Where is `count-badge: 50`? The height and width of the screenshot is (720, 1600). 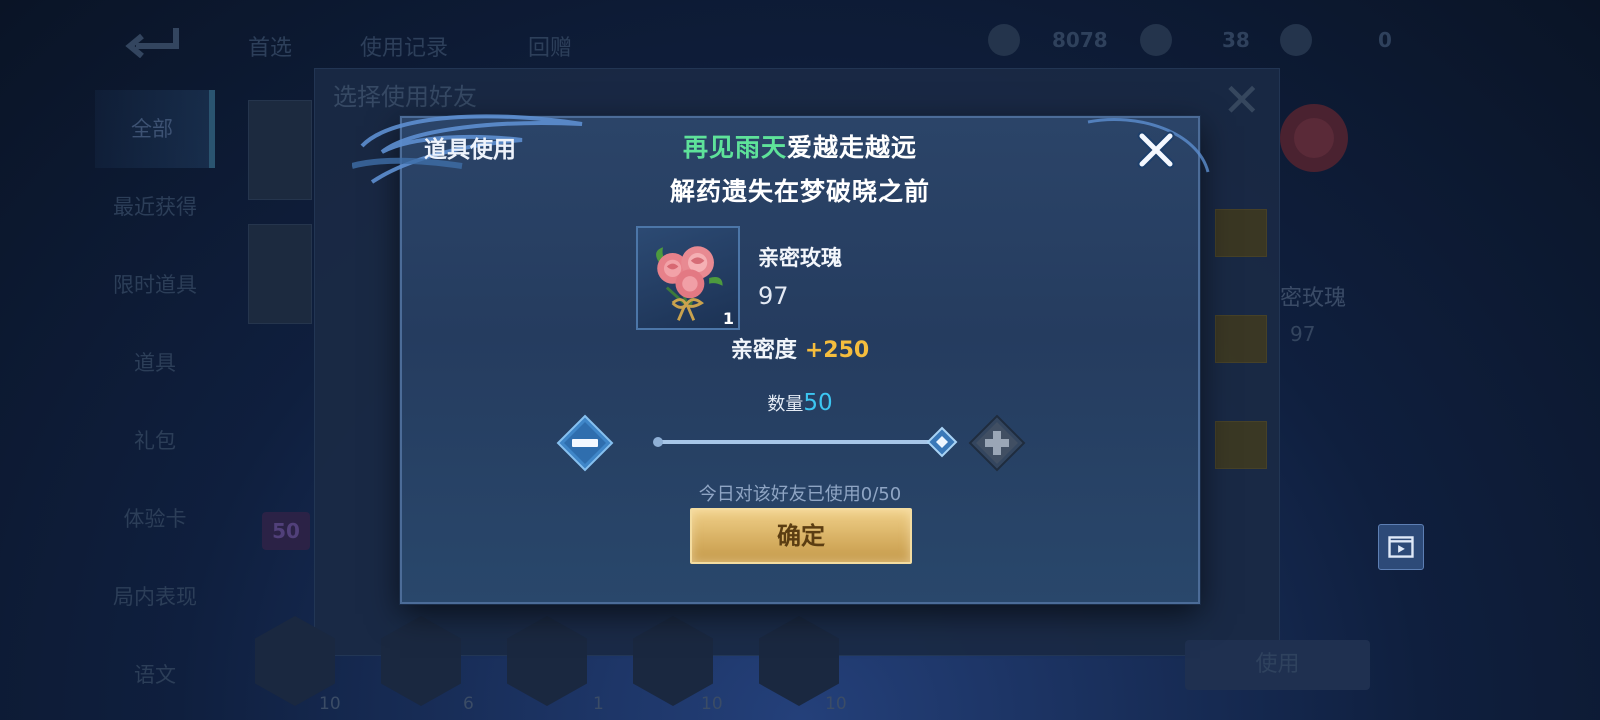
count-badge: 50 is located at coordinates (286, 531).